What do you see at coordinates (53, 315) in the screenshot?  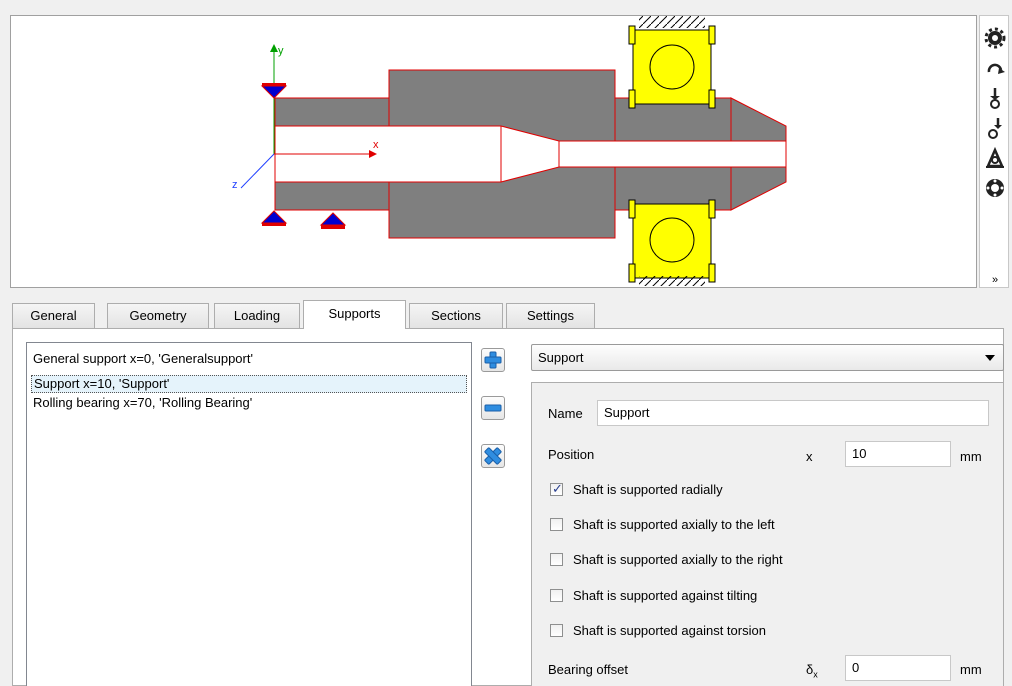 I see `tab-general: General` at bounding box center [53, 315].